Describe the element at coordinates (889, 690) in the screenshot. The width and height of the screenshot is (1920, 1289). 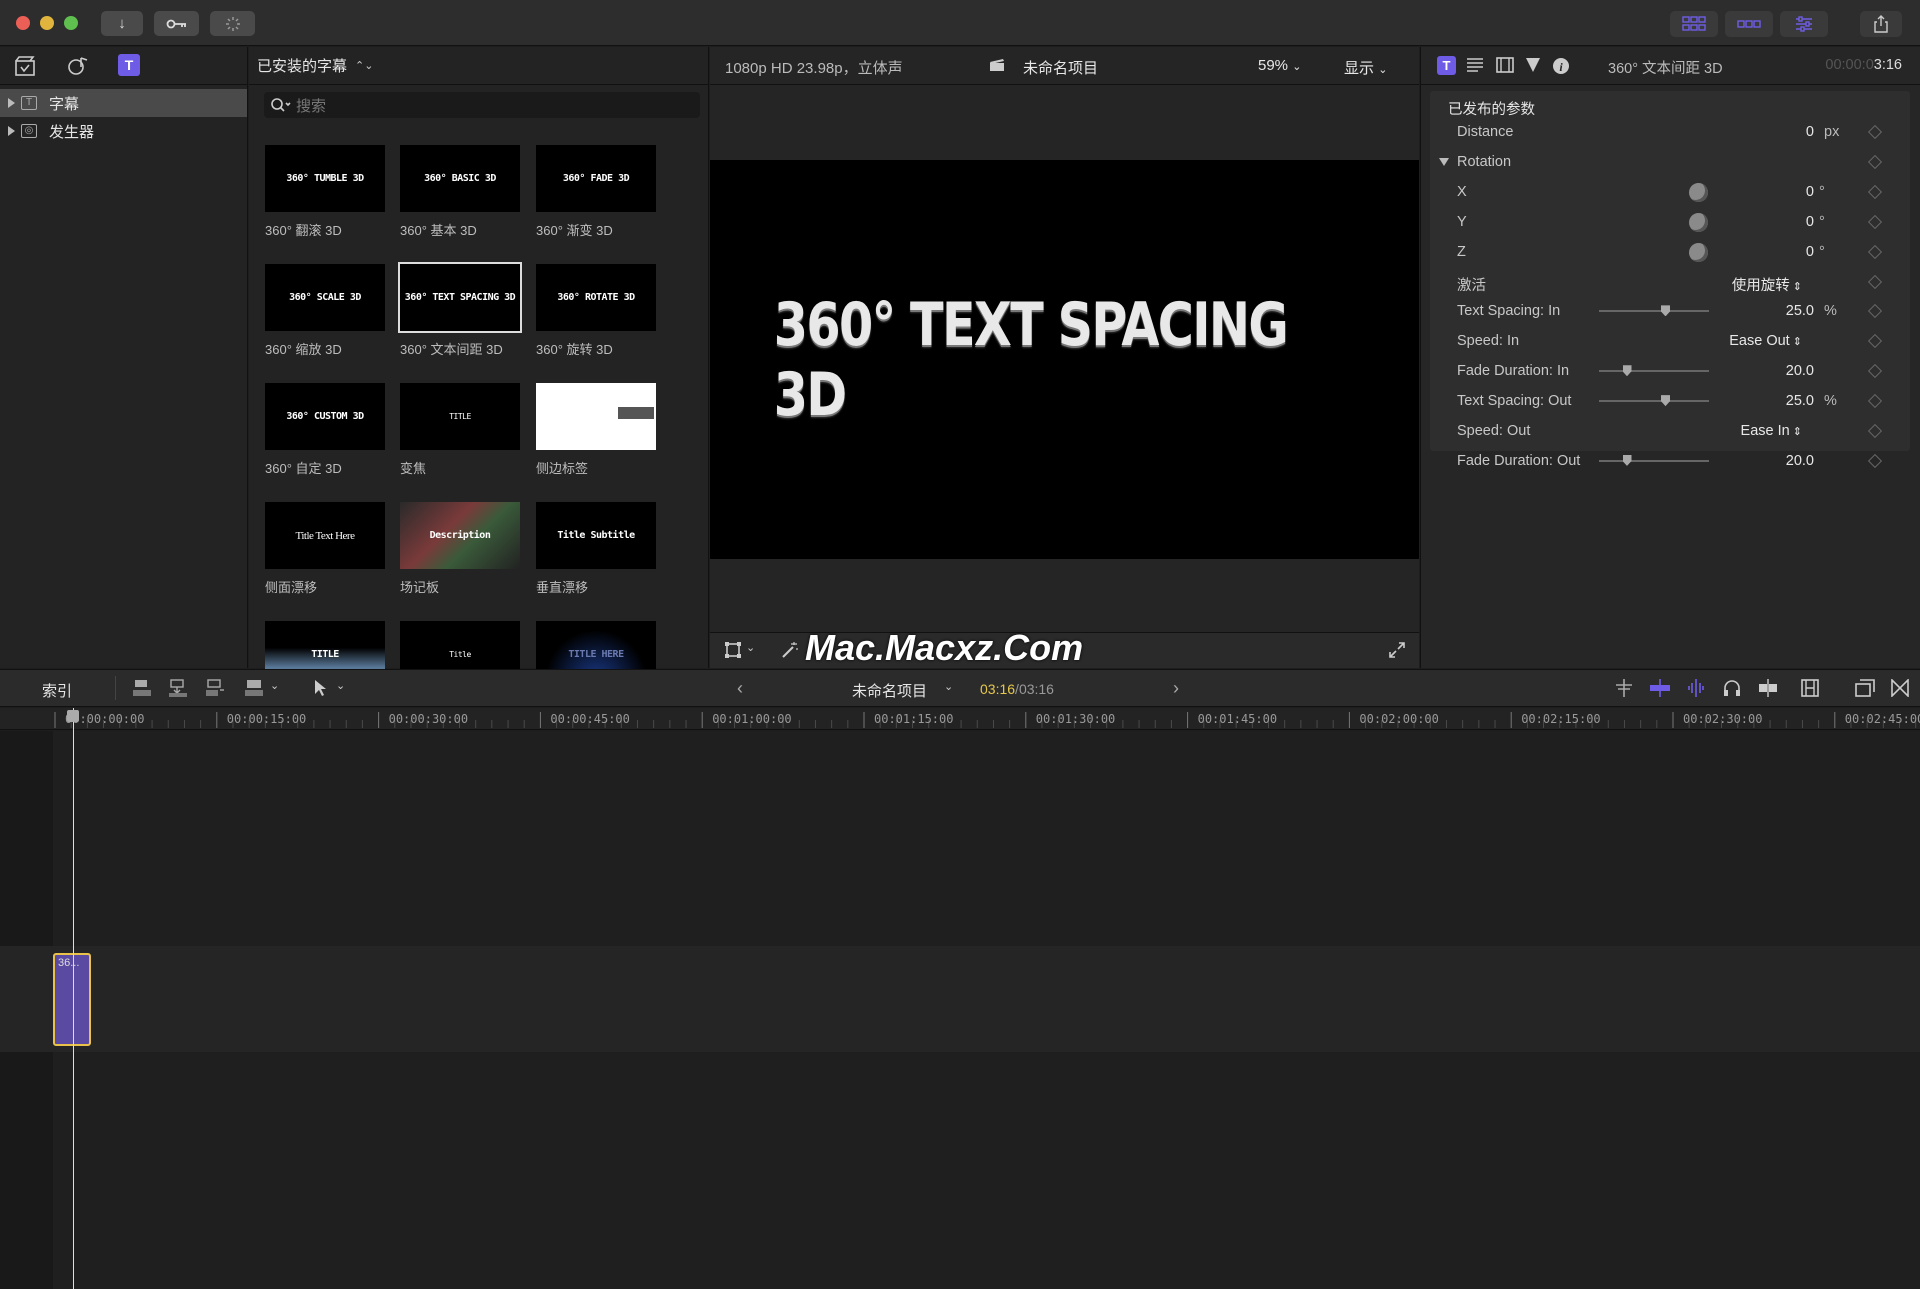
I see `timeline-project-name: 未命名项目` at that location.